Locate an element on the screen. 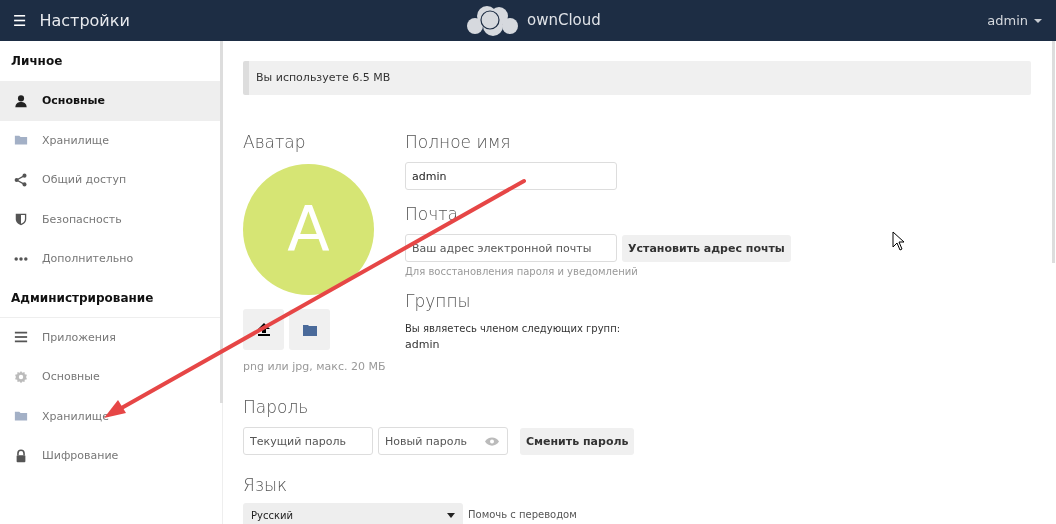 This screenshot has width=1056, height=524. sidebar-item: Безопасность is located at coordinates (111, 219).